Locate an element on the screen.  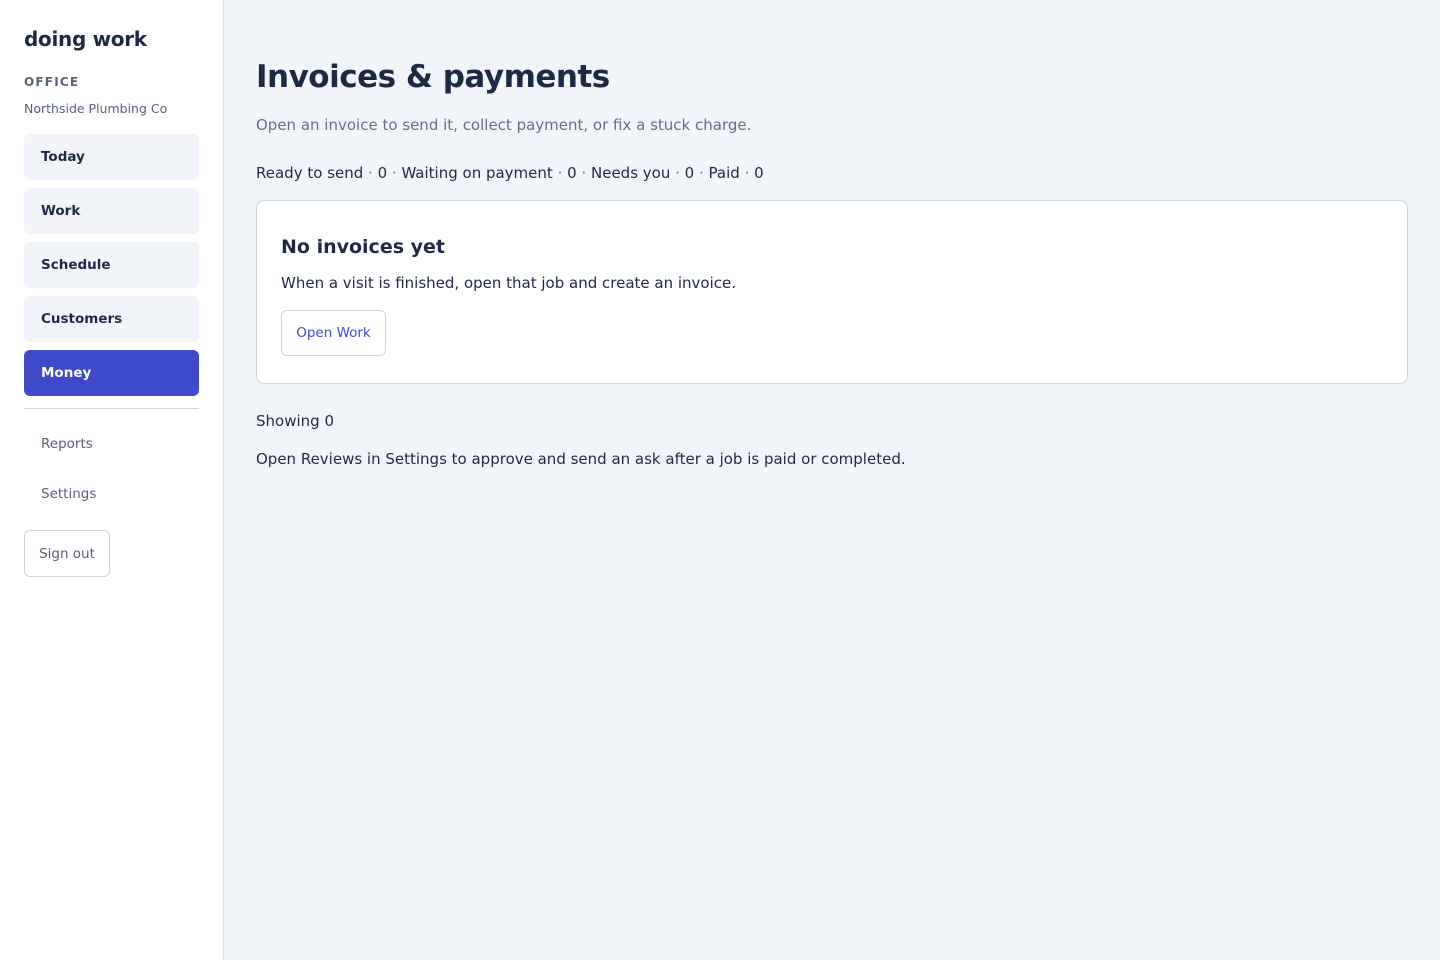
count-value-needs-you: 0 is located at coordinates (689, 173).